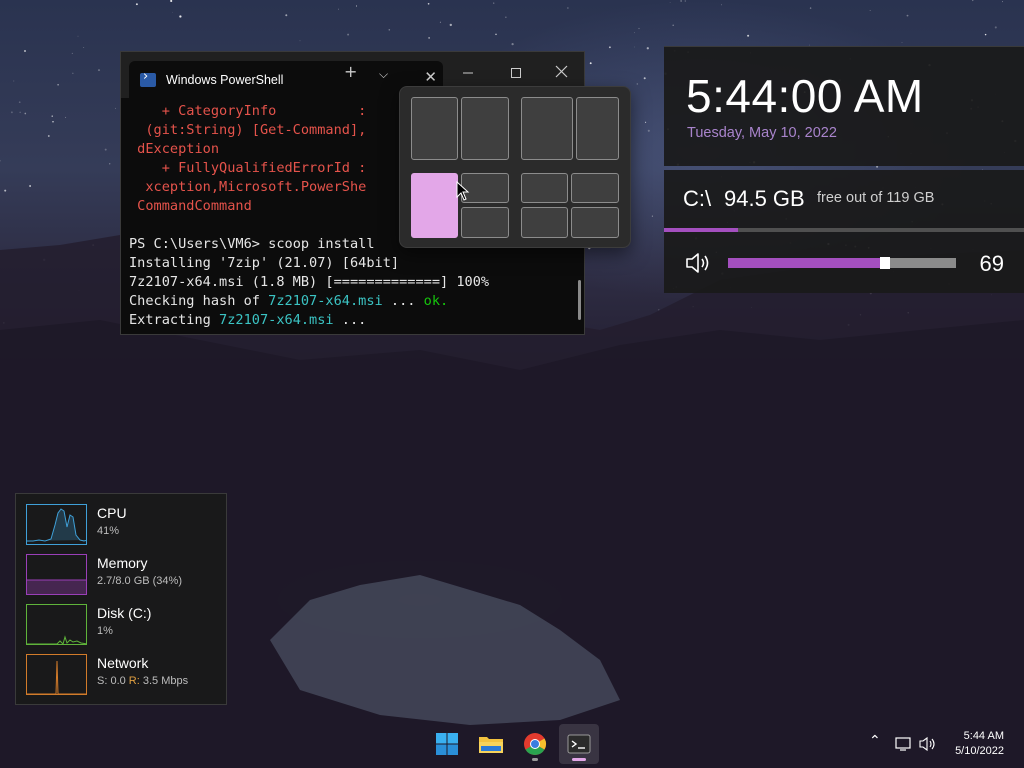 The width and height of the screenshot is (1024, 768). Describe the element at coordinates (123, 525) in the screenshot. I see `perf-row-cpu: CPU 41%` at that location.